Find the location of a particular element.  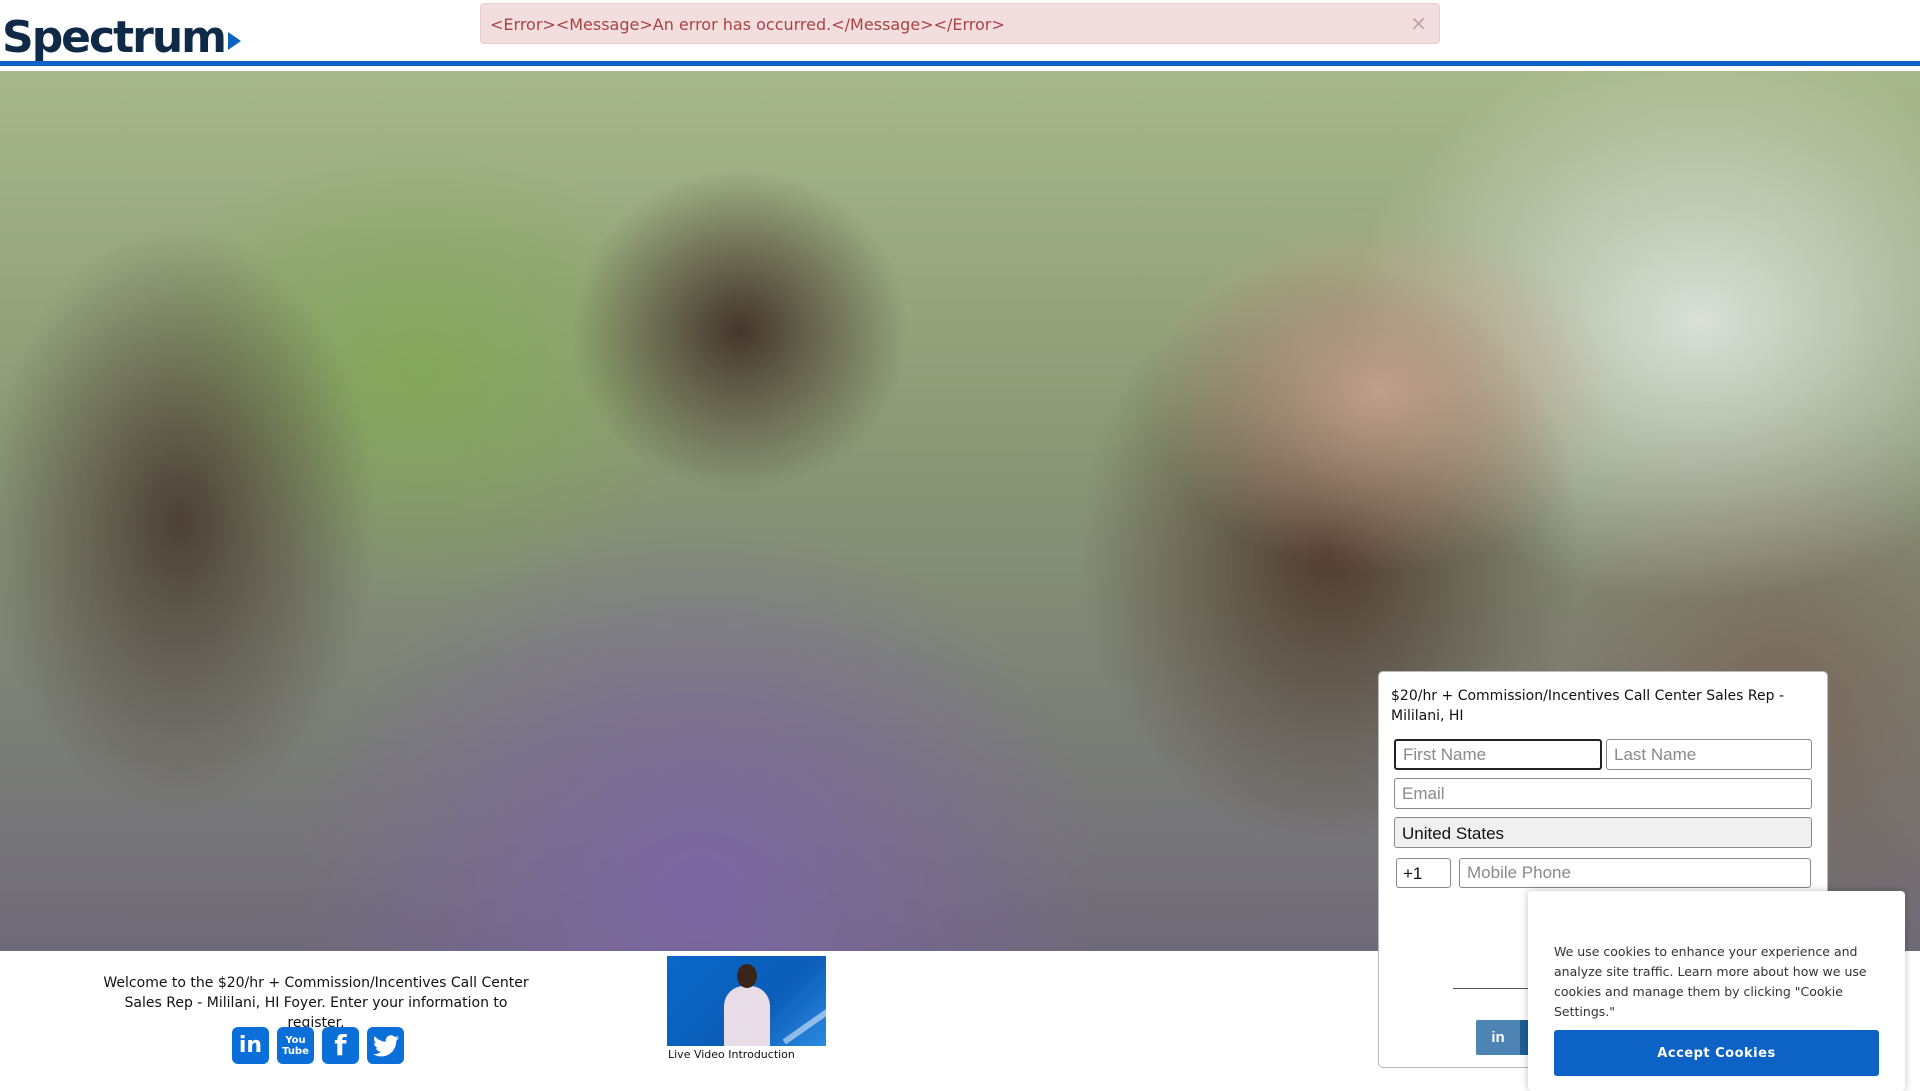

presenter-head is located at coordinates (747, 976).